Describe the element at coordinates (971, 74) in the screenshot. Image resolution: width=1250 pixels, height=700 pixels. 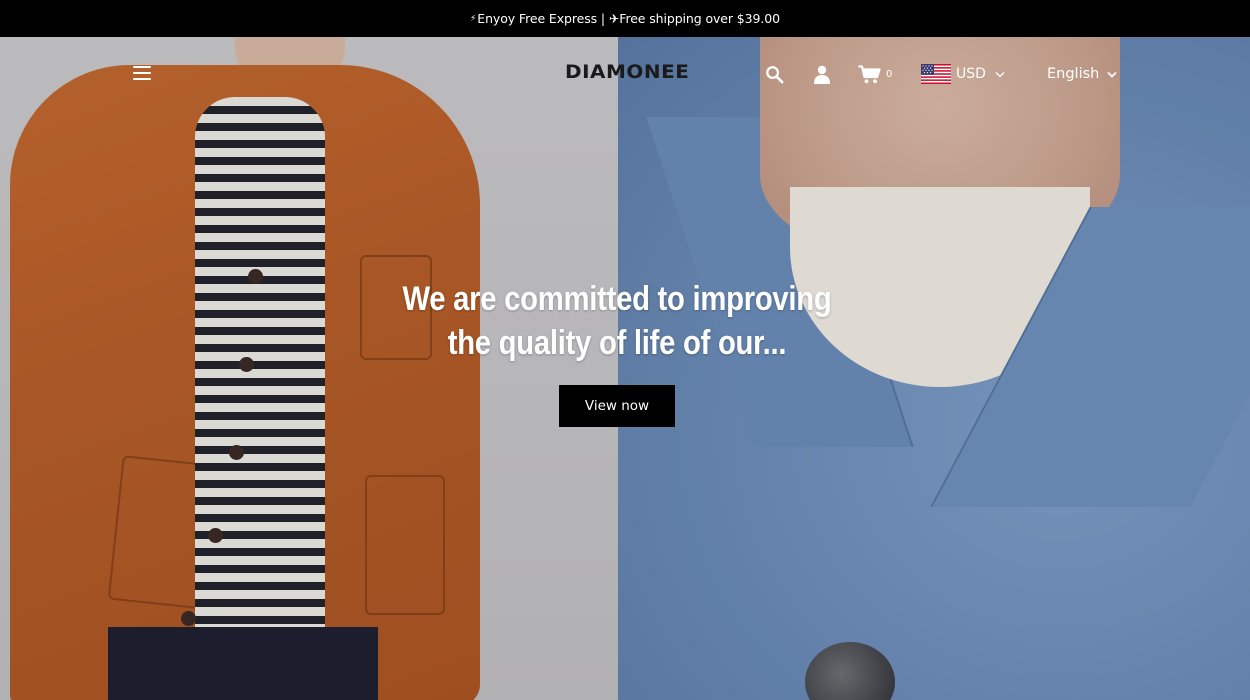
I see `currency-label: USD` at that location.